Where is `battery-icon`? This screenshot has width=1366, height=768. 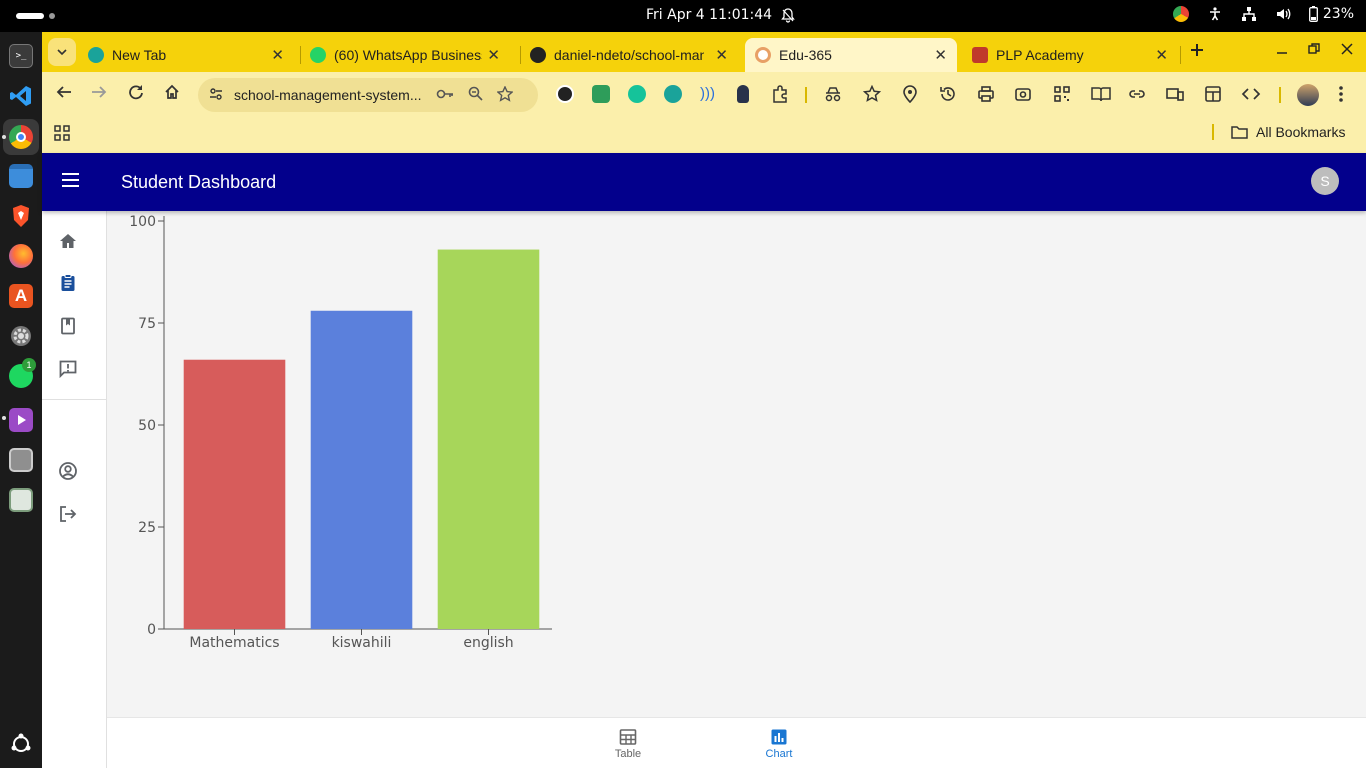
battery-icon is located at coordinates (1313, 14).